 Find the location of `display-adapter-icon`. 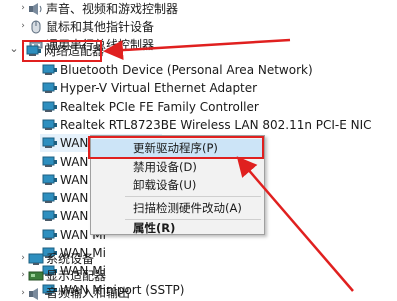

display-adapter-icon is located at coordinates (36, 276).